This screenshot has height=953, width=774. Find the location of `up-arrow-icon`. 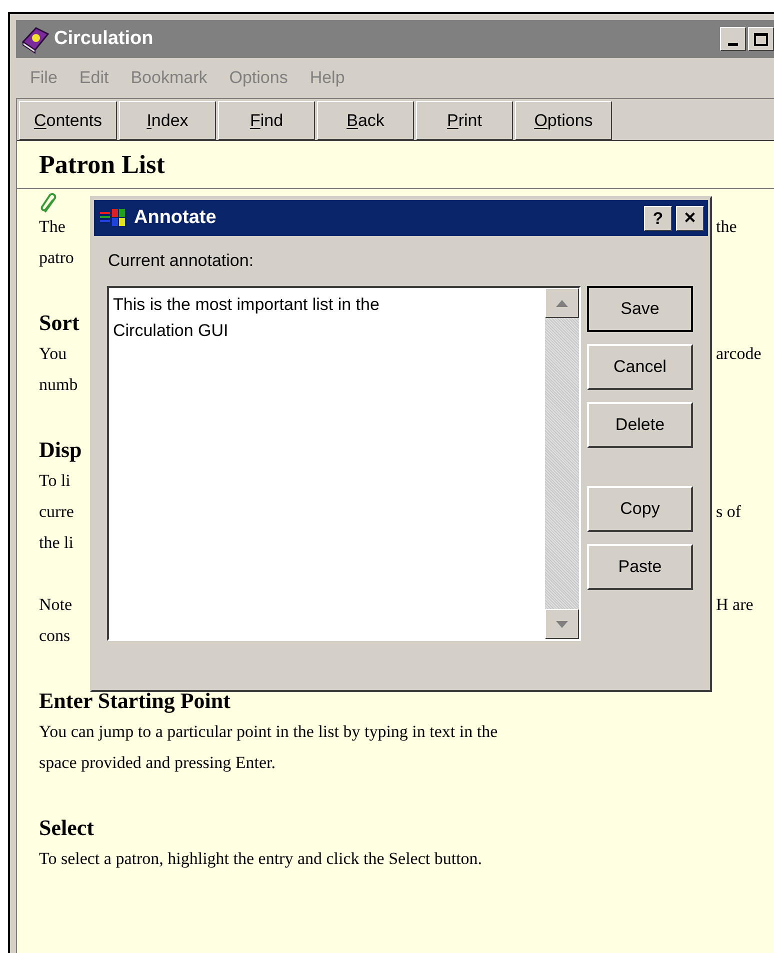

up-arrow-icon is located at coordinates (562, 303).